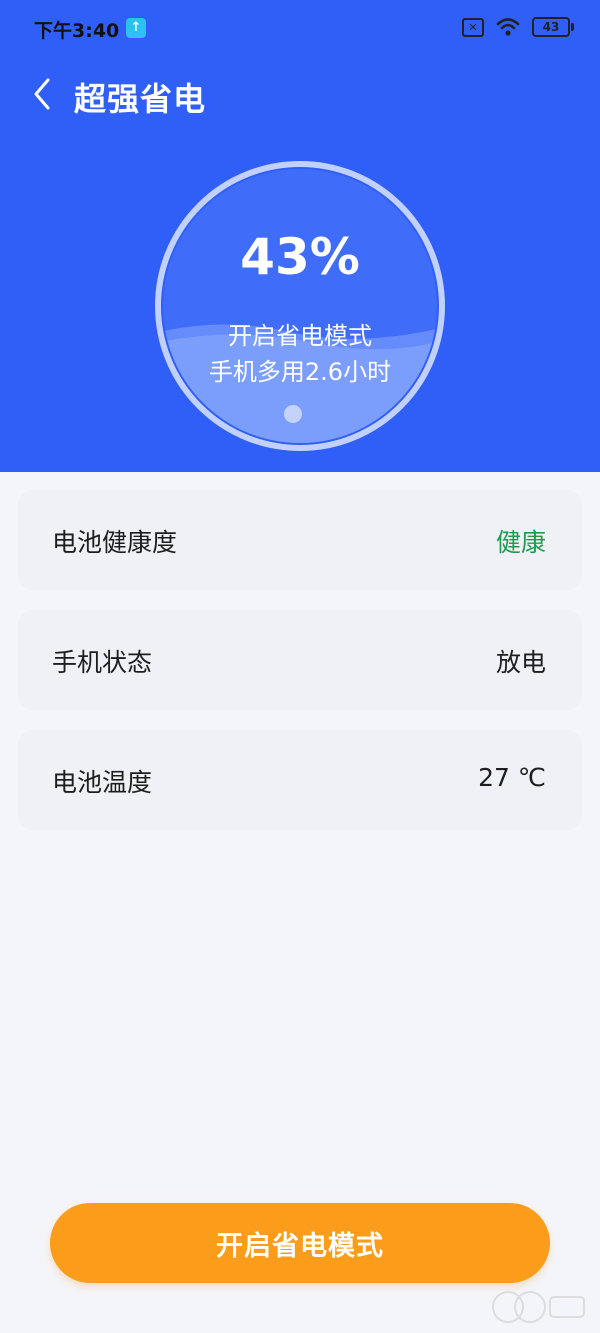 This screenshot has height=1333, width=600. Describe the element at coordinates (300, 306) in the screenshot. I see `battery-ring: 43% 开启省电模式 手机多用2.6小时` at that location.